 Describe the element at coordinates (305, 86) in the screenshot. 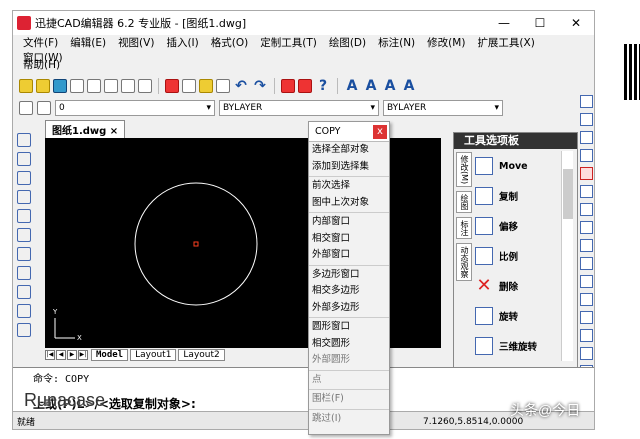

I see `erase-icon` at that location.